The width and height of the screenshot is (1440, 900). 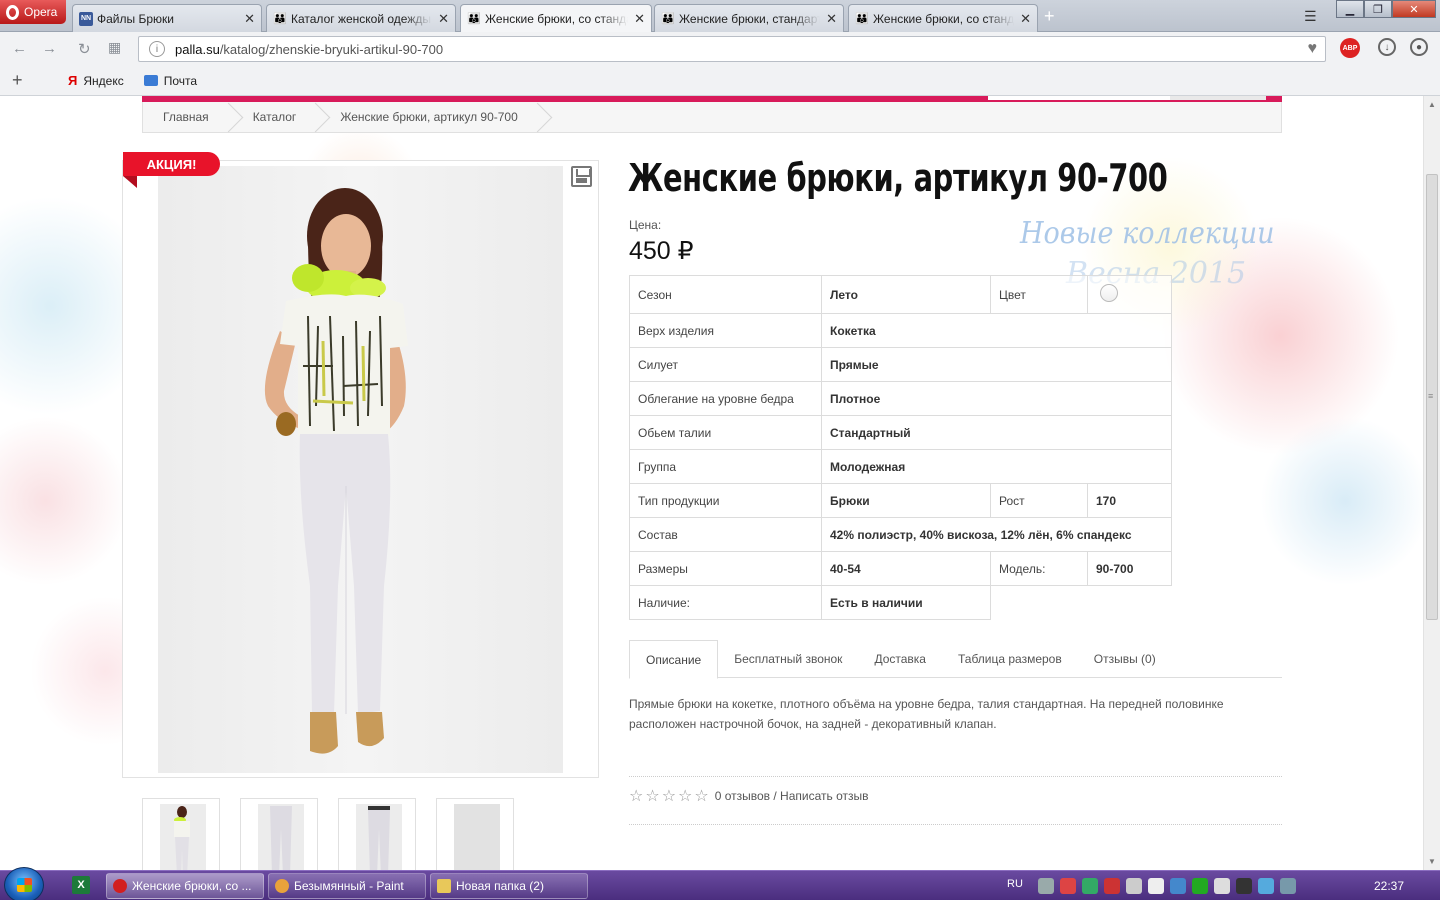 What do you see at coordinates (347, 886) in the screenshot?
I see `taskbar-paint: Безымянный - Paint` at bounding box center [347, 886].